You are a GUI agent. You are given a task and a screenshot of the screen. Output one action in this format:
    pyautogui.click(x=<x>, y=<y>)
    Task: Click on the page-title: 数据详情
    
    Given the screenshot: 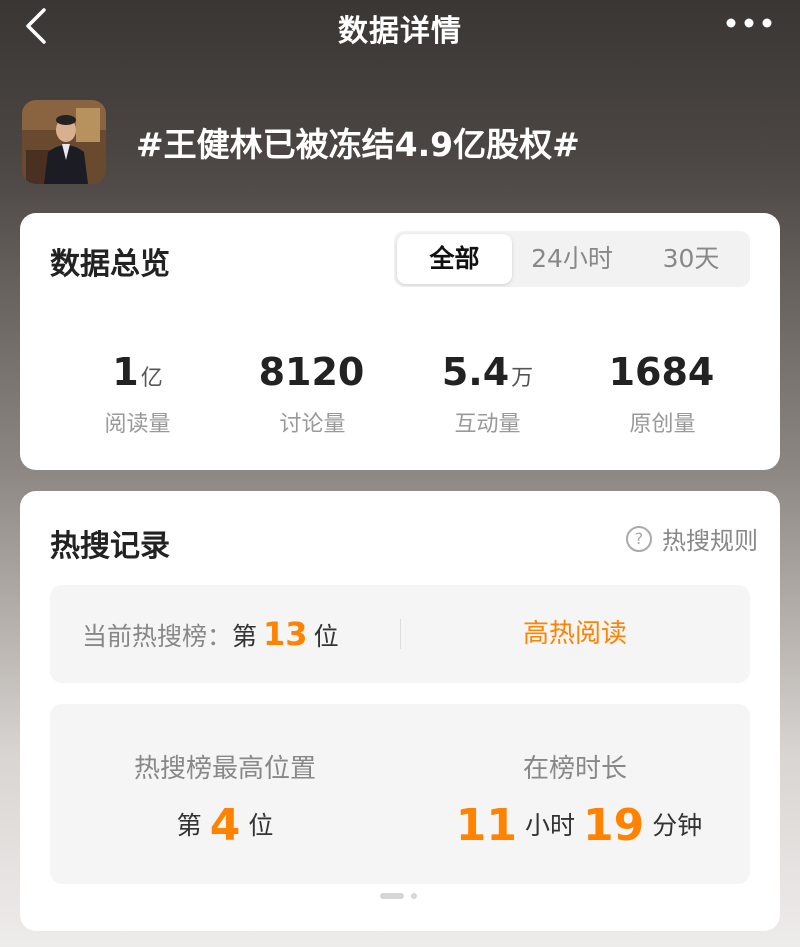 What is the action you would take?
    pyautogui.click(x=400, y=31)
    